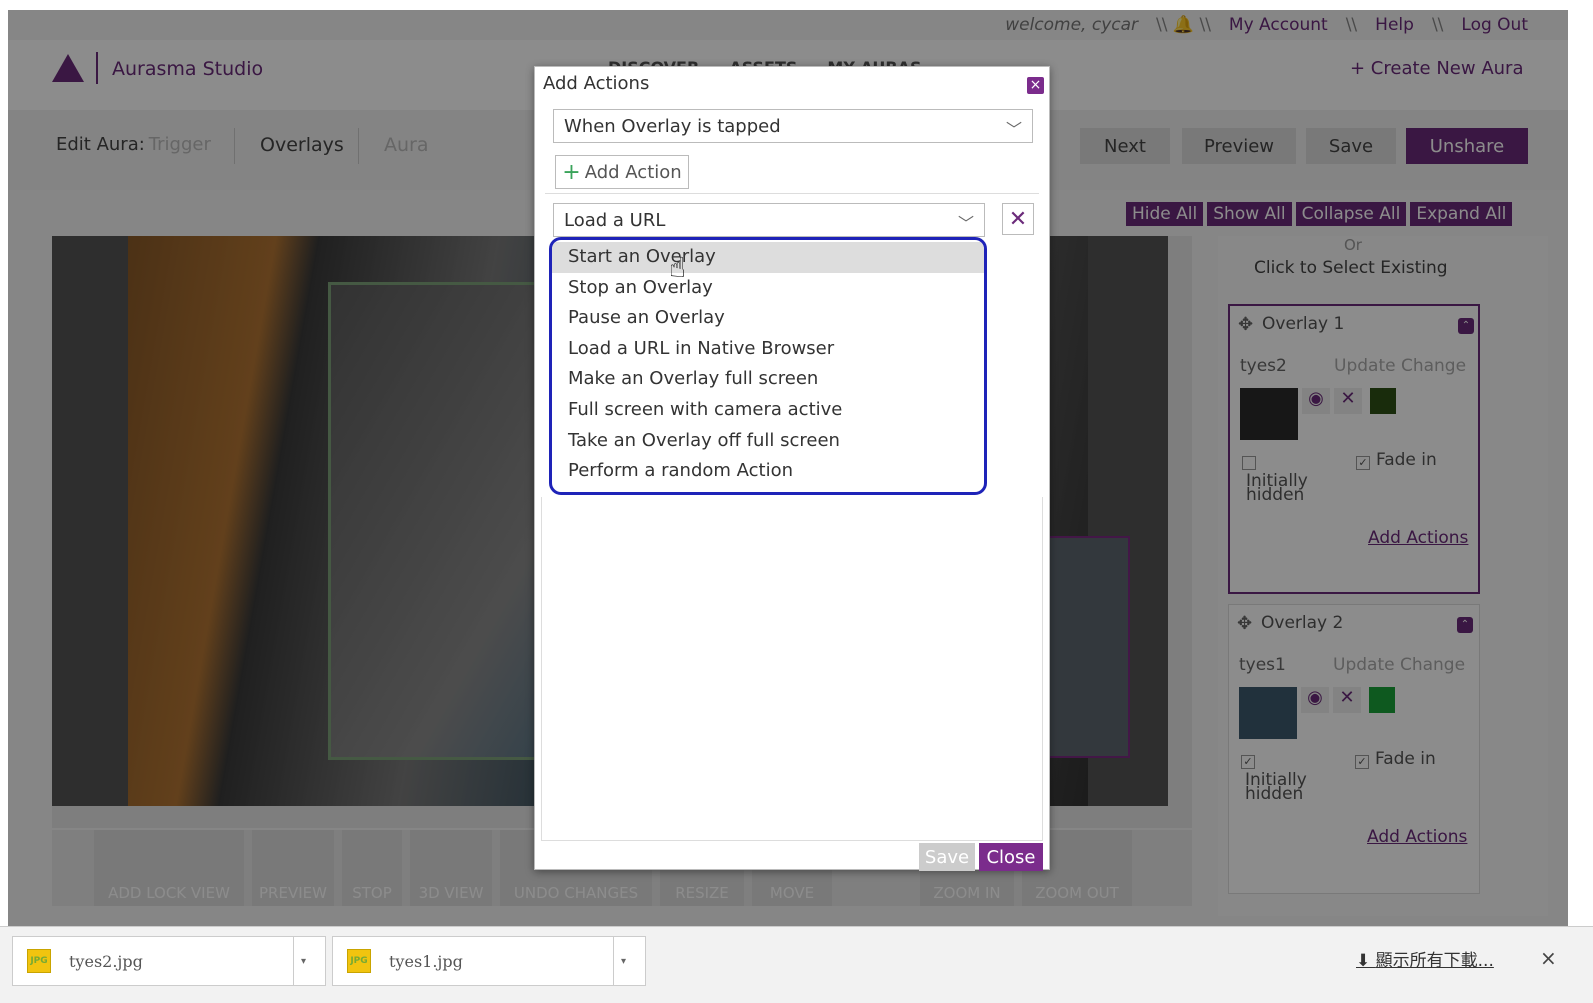 This screenshot has height=1003, width=1593. What do you see at coordinates (615, 220) in the screenshot?
I see `action-select-value: Load a URL` at bounding box center [615, 220].